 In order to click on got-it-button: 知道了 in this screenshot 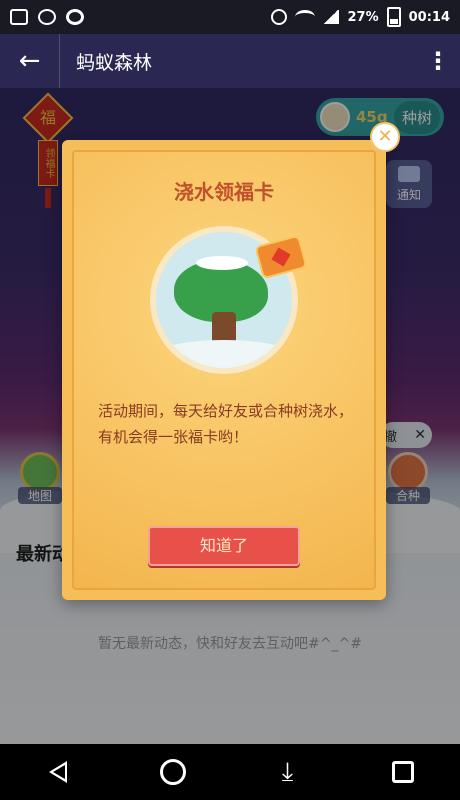, I will do `click(224, 546)`.